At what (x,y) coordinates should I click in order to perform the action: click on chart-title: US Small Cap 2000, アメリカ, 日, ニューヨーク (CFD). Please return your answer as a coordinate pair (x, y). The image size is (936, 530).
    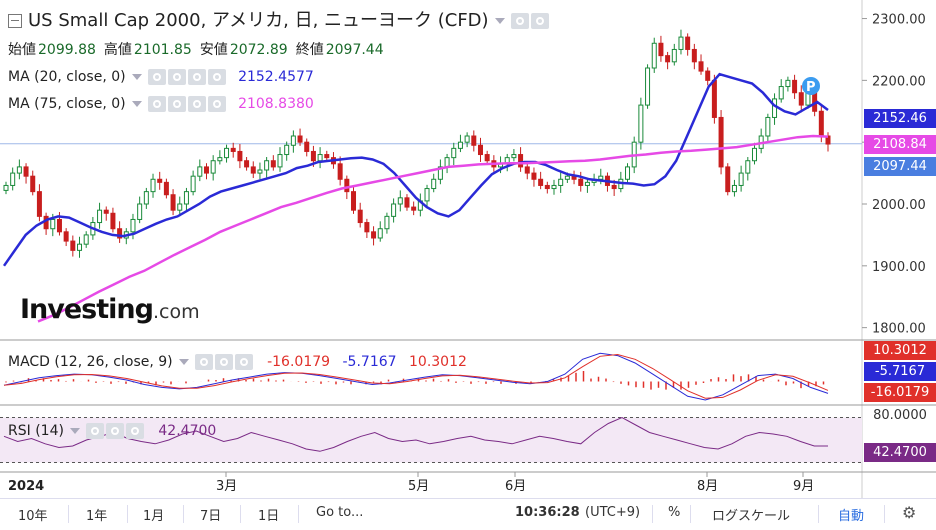
    Looking at the image, I should click on (258, 20).